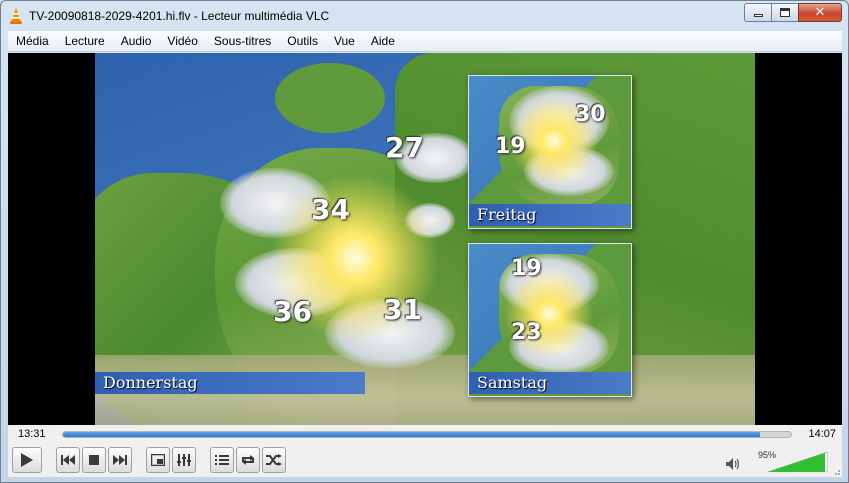  I want to click on fullscreen-icon, so click(158, 460).